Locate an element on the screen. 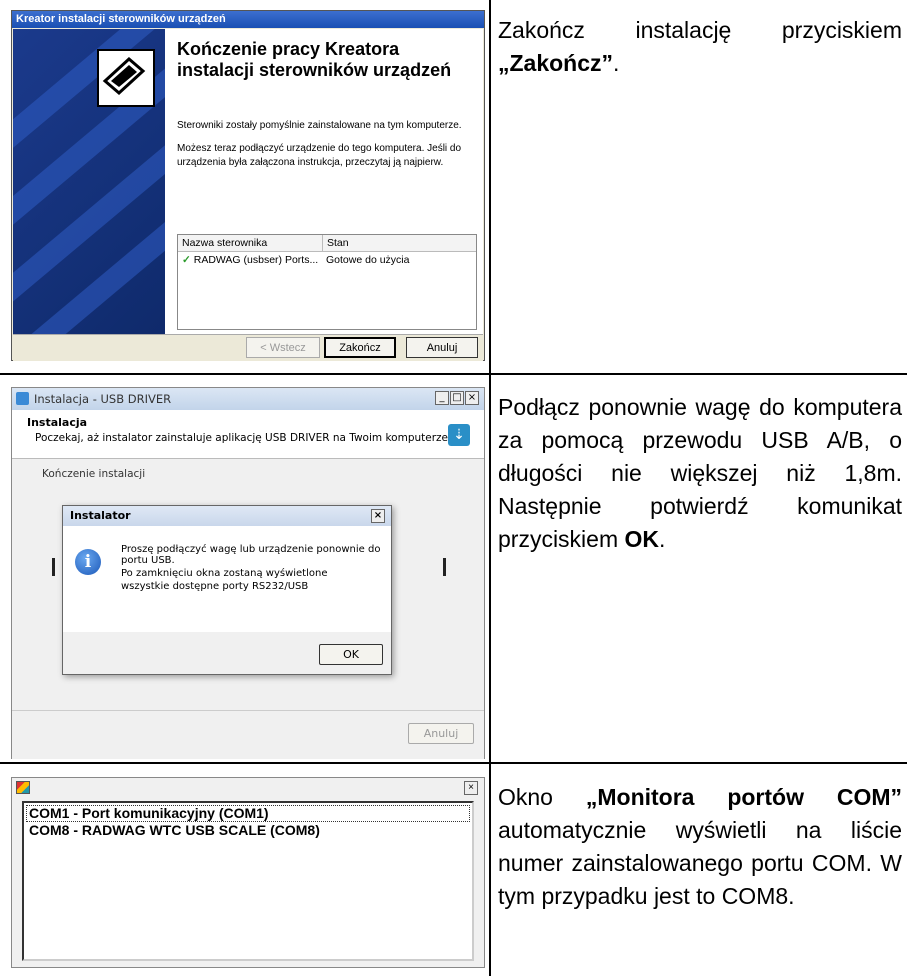 The width and height of the screenshot is (907, 976). close-icon: × is located at coordinates (472, 398).